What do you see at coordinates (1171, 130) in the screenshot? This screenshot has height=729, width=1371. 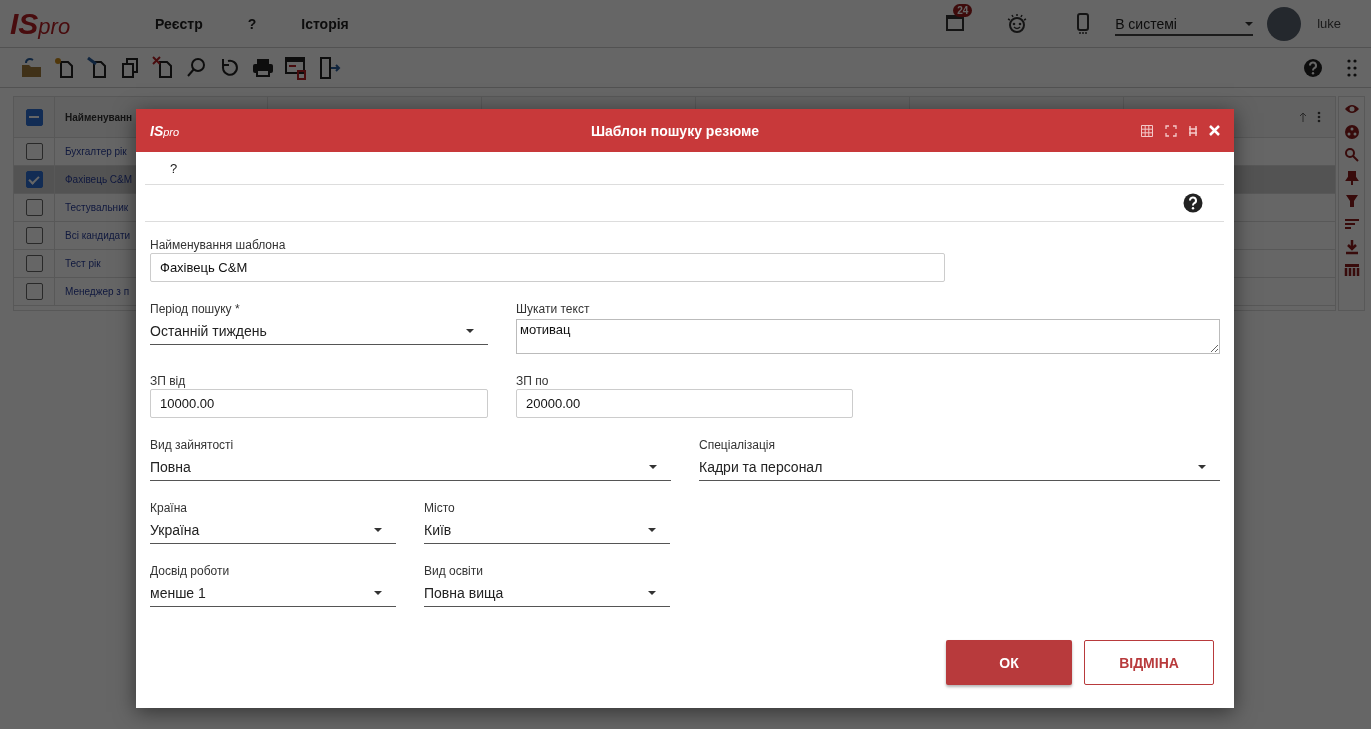 I see `expand-icon` at bounding box center [1171, 130].